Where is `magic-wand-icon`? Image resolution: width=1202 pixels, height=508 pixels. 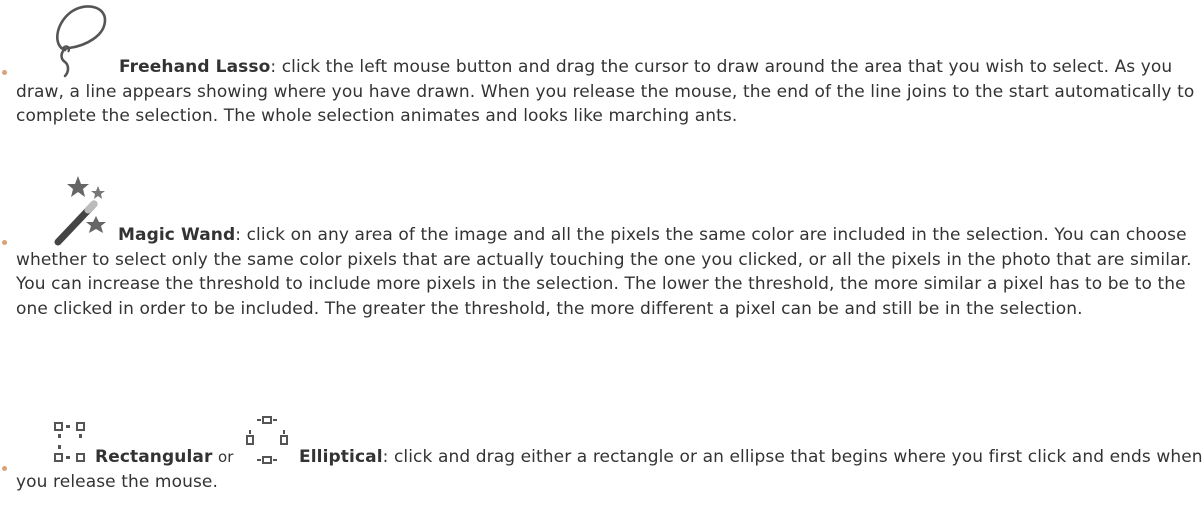
magic-wand-icon is located at coordinates (81, 203).